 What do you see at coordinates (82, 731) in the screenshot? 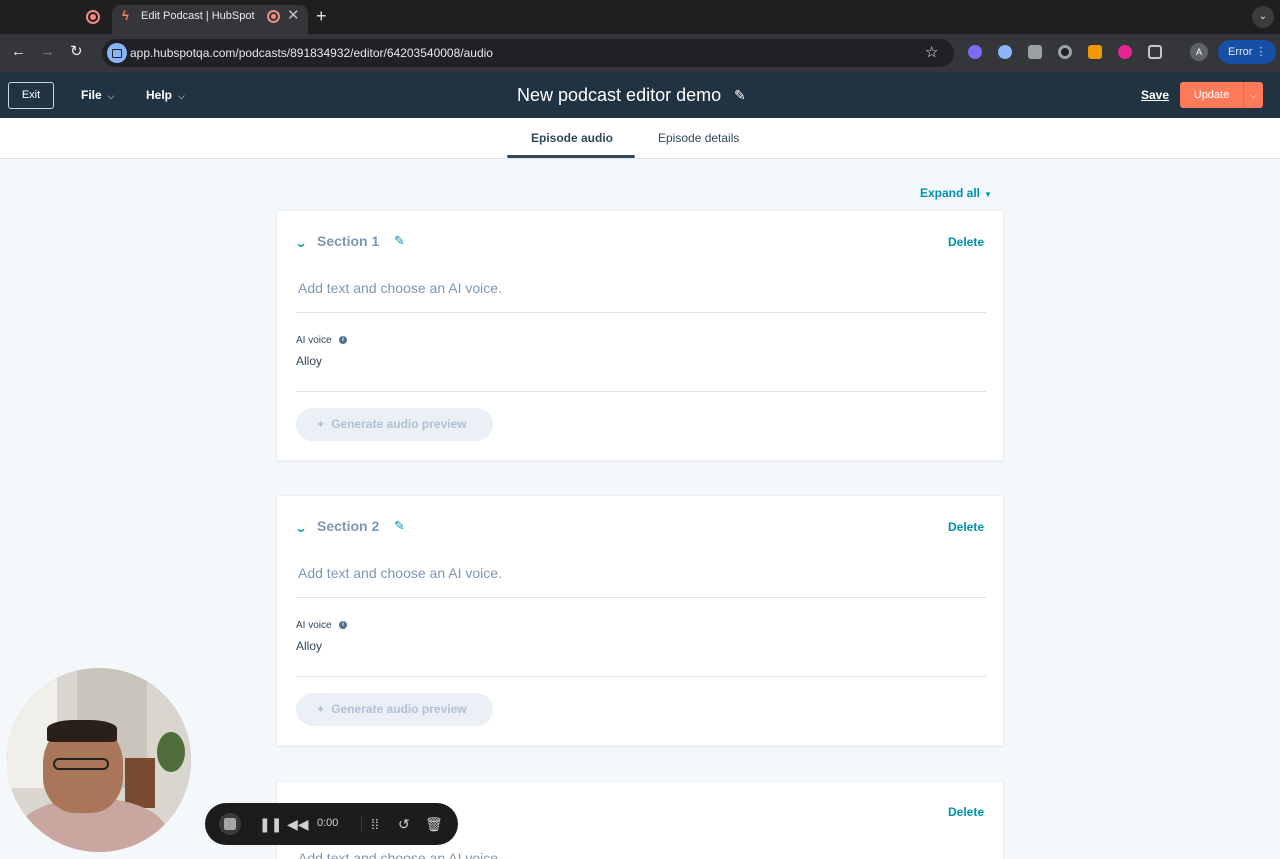
I see `webcam-person-hair` at bounding box center [82, 731].